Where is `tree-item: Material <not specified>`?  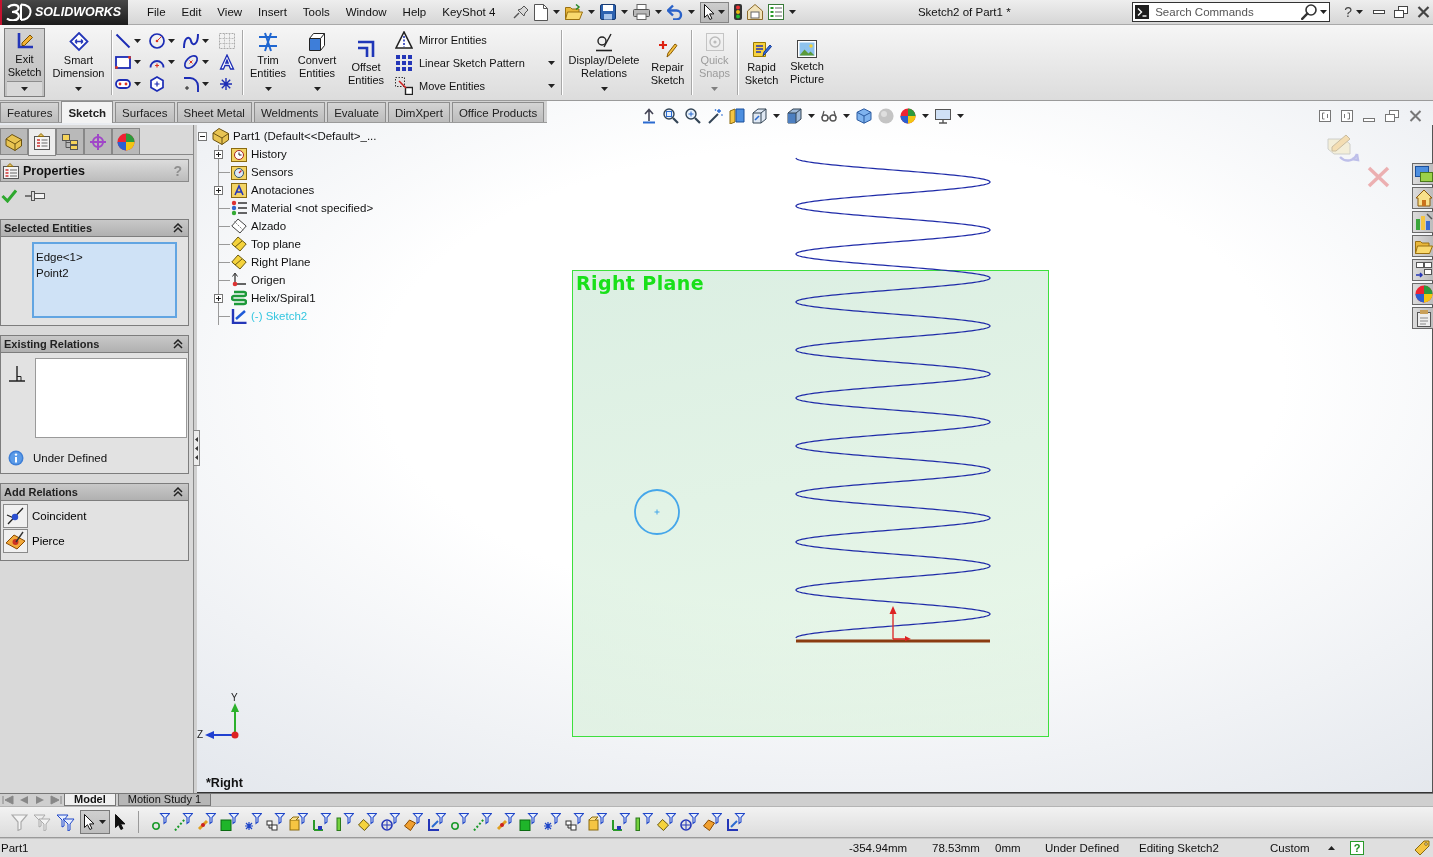 tree-item: Material <not specified> is located at coordinates (312, 208).